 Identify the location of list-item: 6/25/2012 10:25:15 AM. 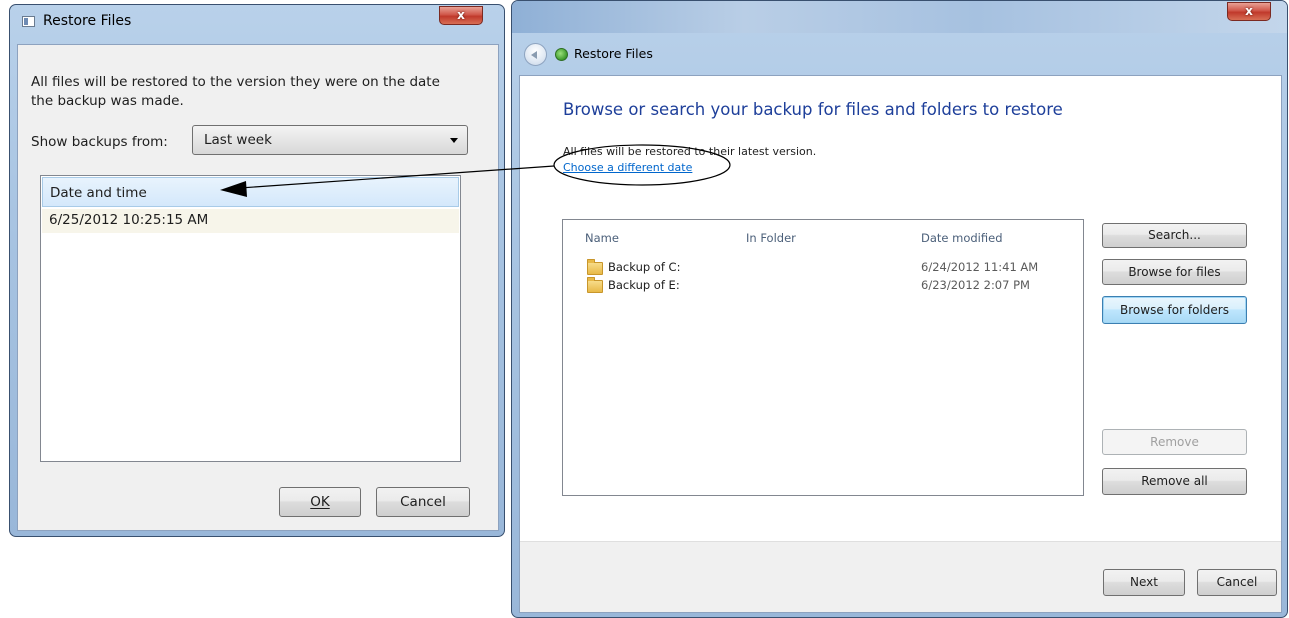
(250, 221).